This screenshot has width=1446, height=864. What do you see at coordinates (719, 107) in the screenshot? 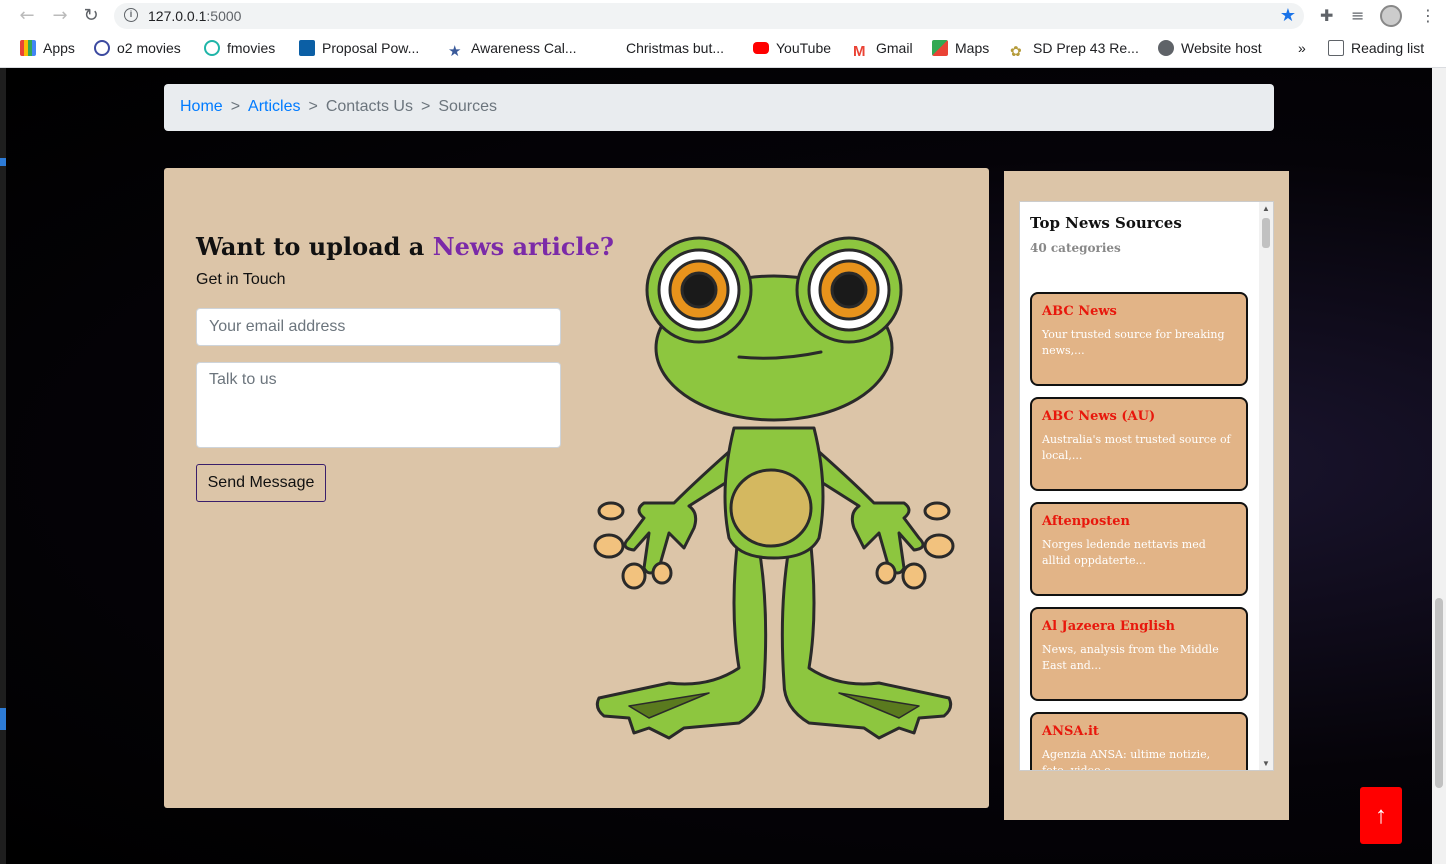
I see `breadcrumb: Home > Articles > Contacts Us > Sources` at bounding box center [719, 107].